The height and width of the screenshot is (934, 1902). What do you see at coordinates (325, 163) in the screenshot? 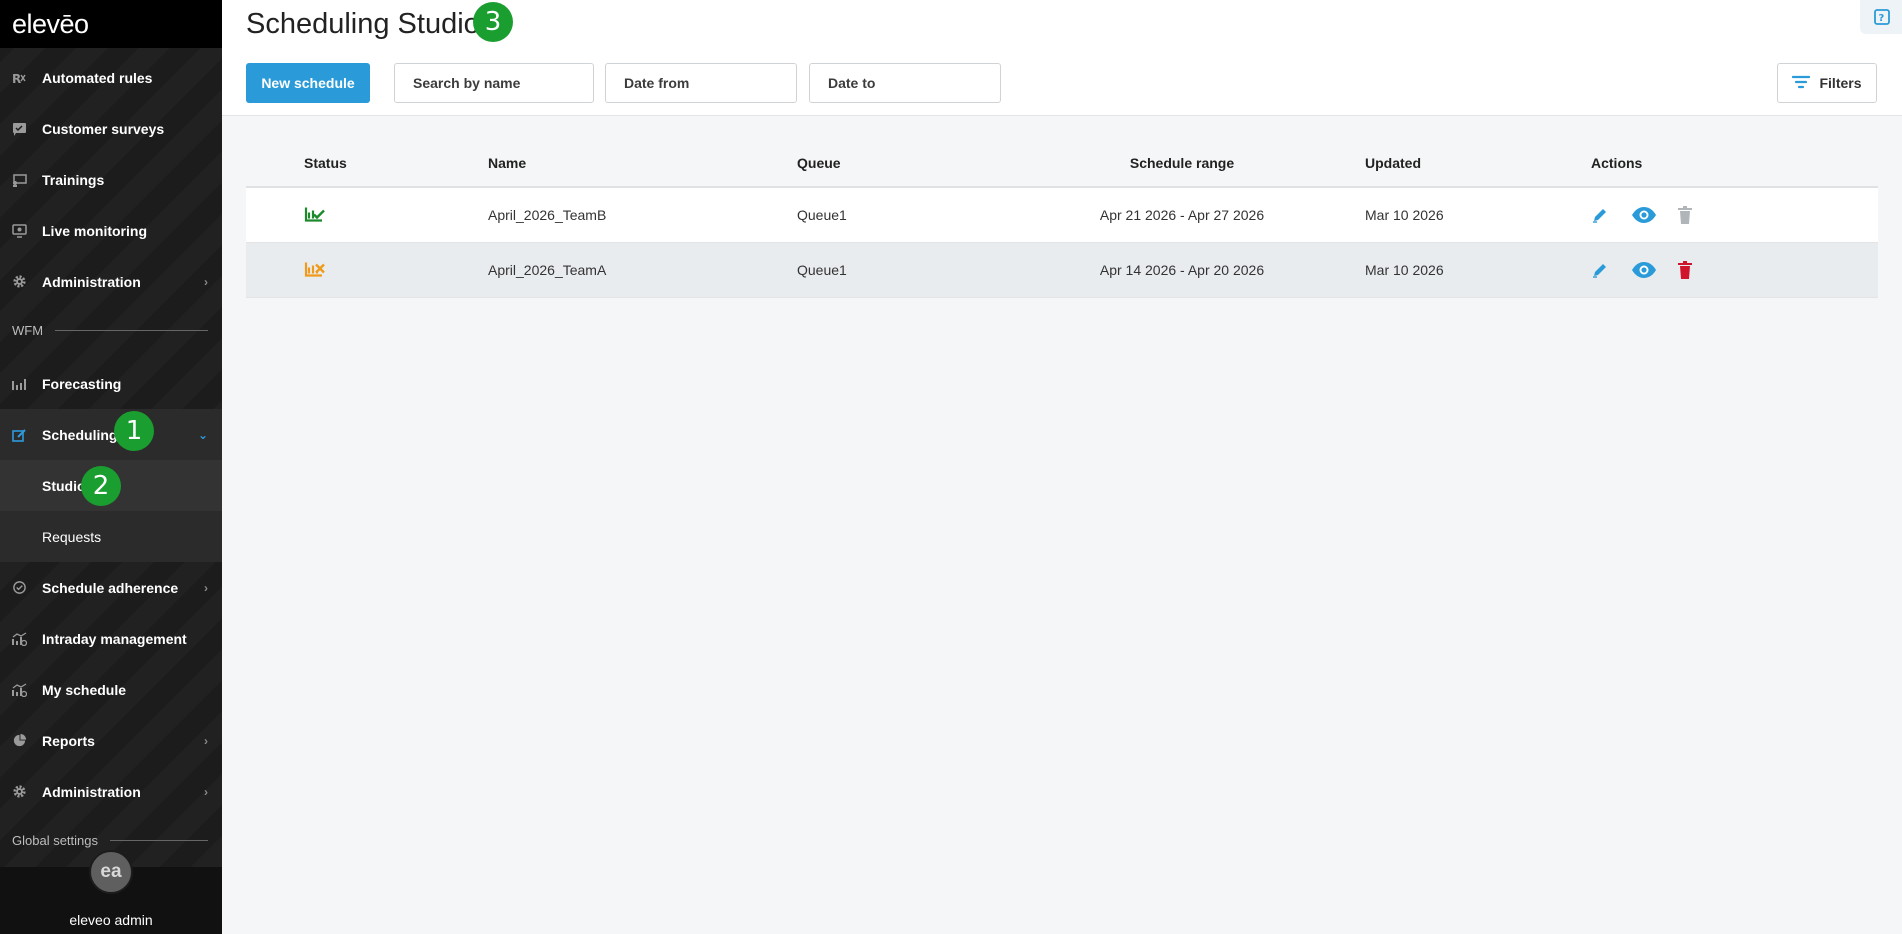
I see `column-header-status: Status` at bounding box center [325, 163].